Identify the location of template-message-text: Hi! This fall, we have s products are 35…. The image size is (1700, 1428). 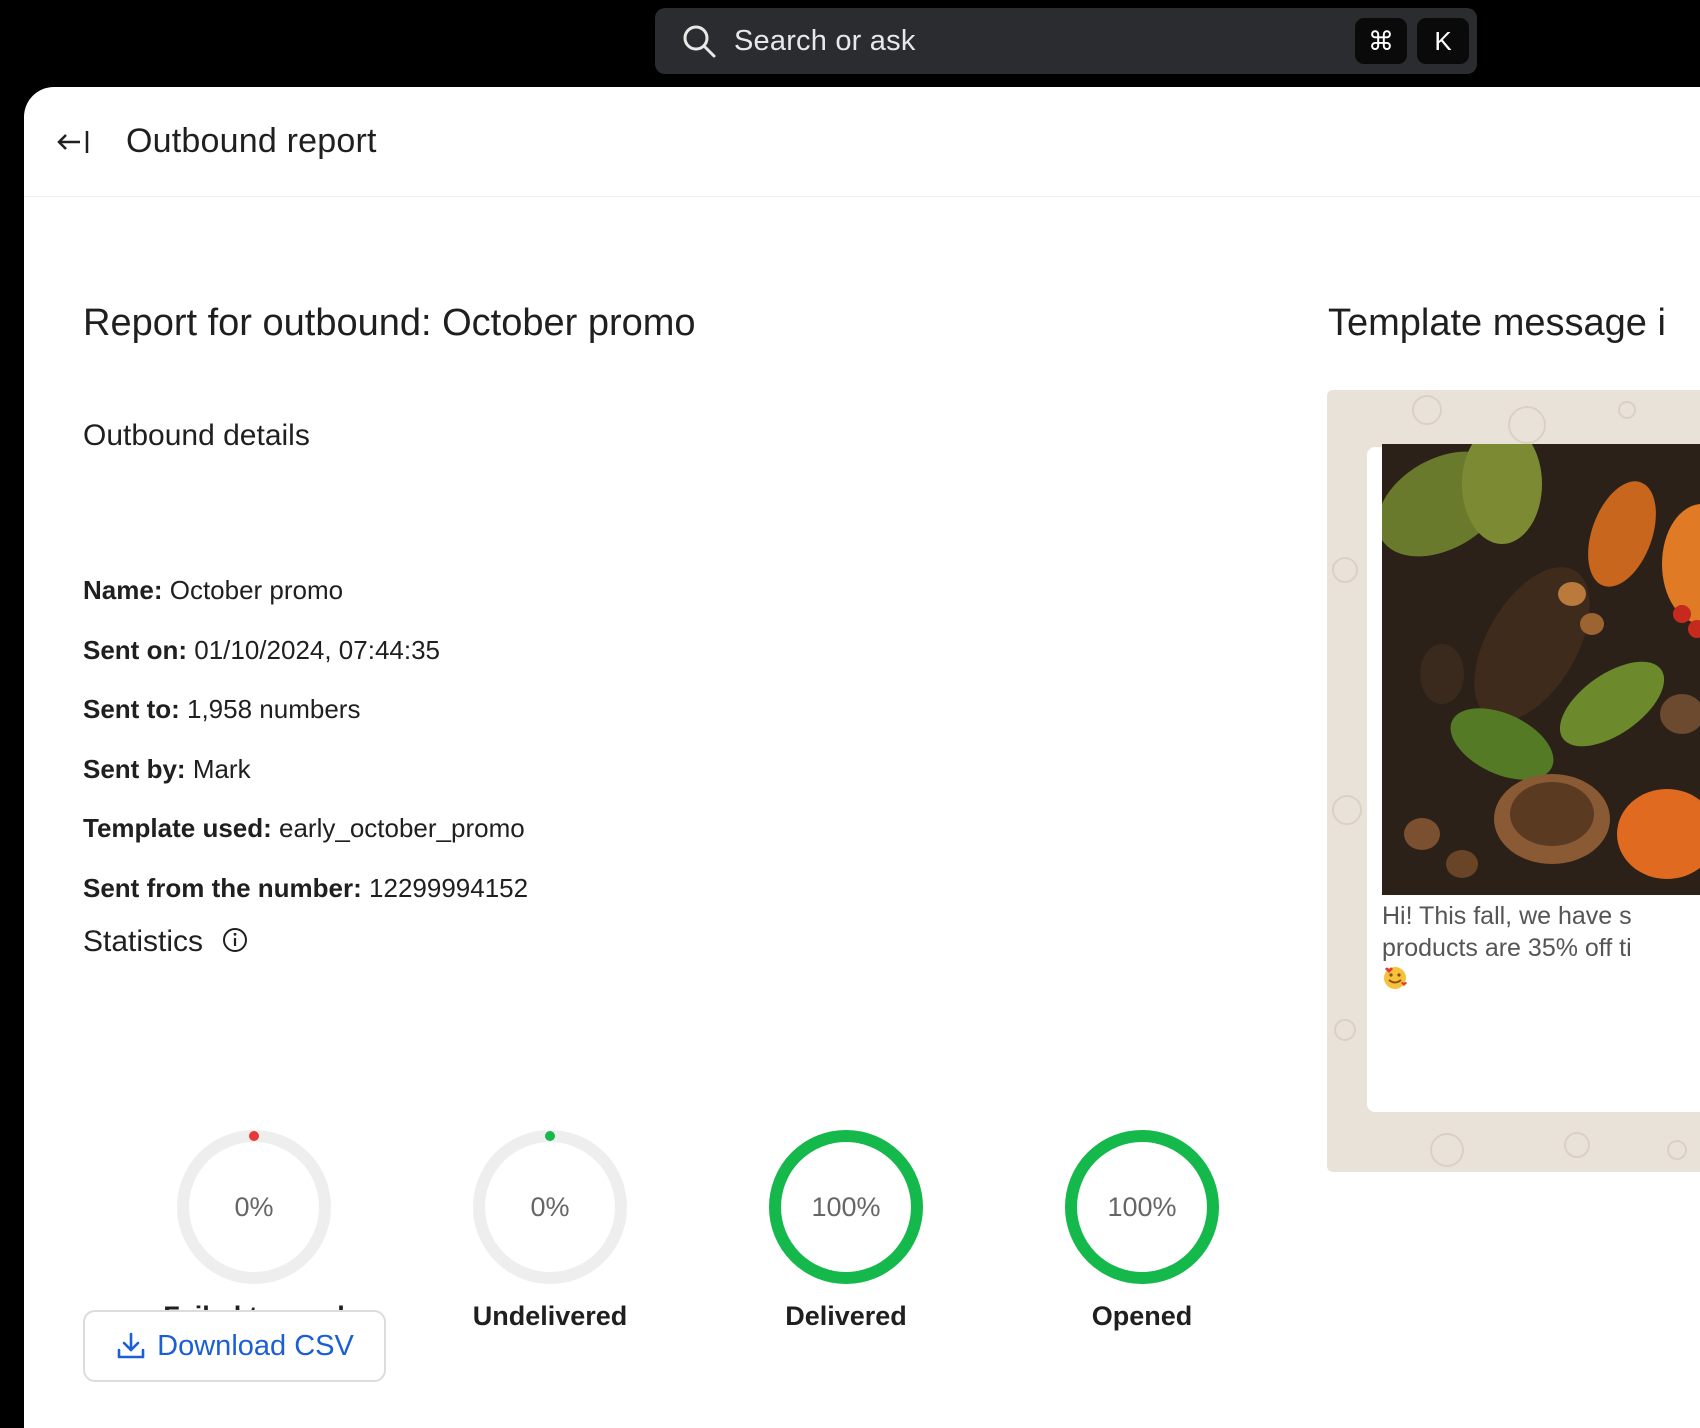
(1541, 949).